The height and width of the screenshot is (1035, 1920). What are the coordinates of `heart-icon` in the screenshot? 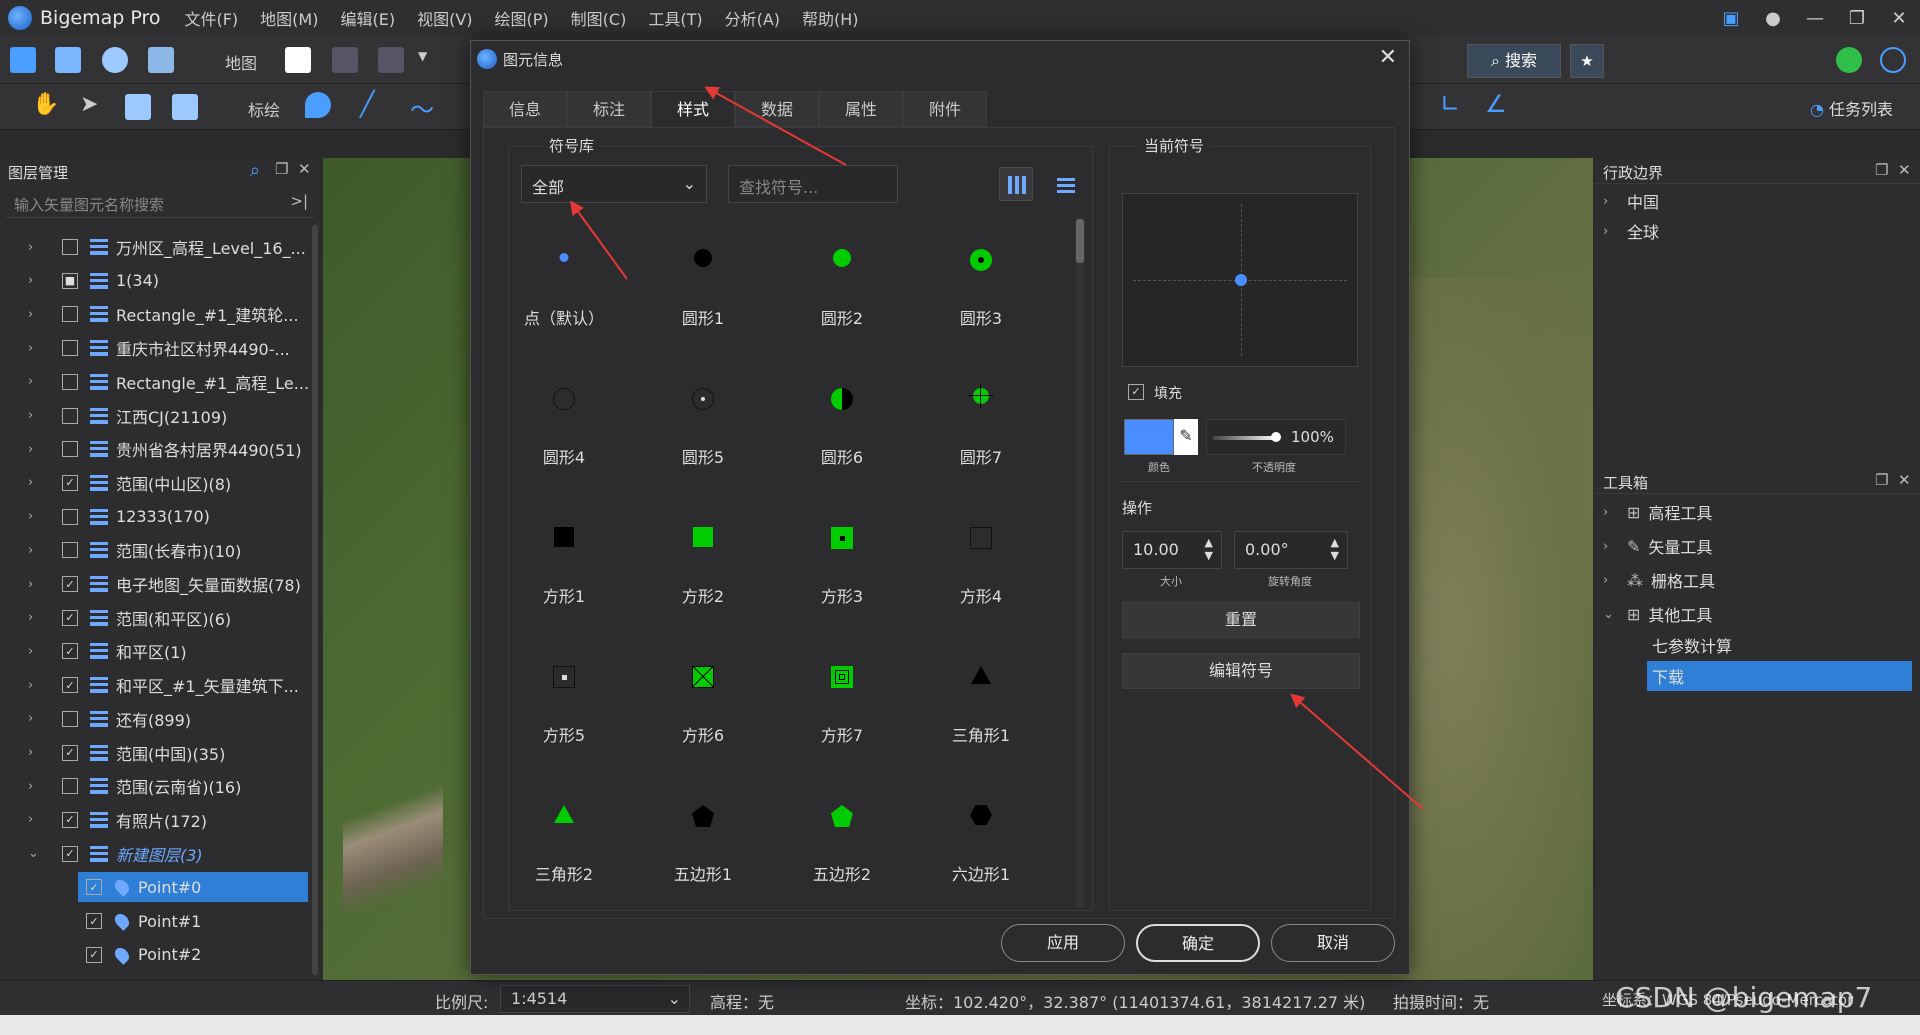 It's located at (1893, 60).